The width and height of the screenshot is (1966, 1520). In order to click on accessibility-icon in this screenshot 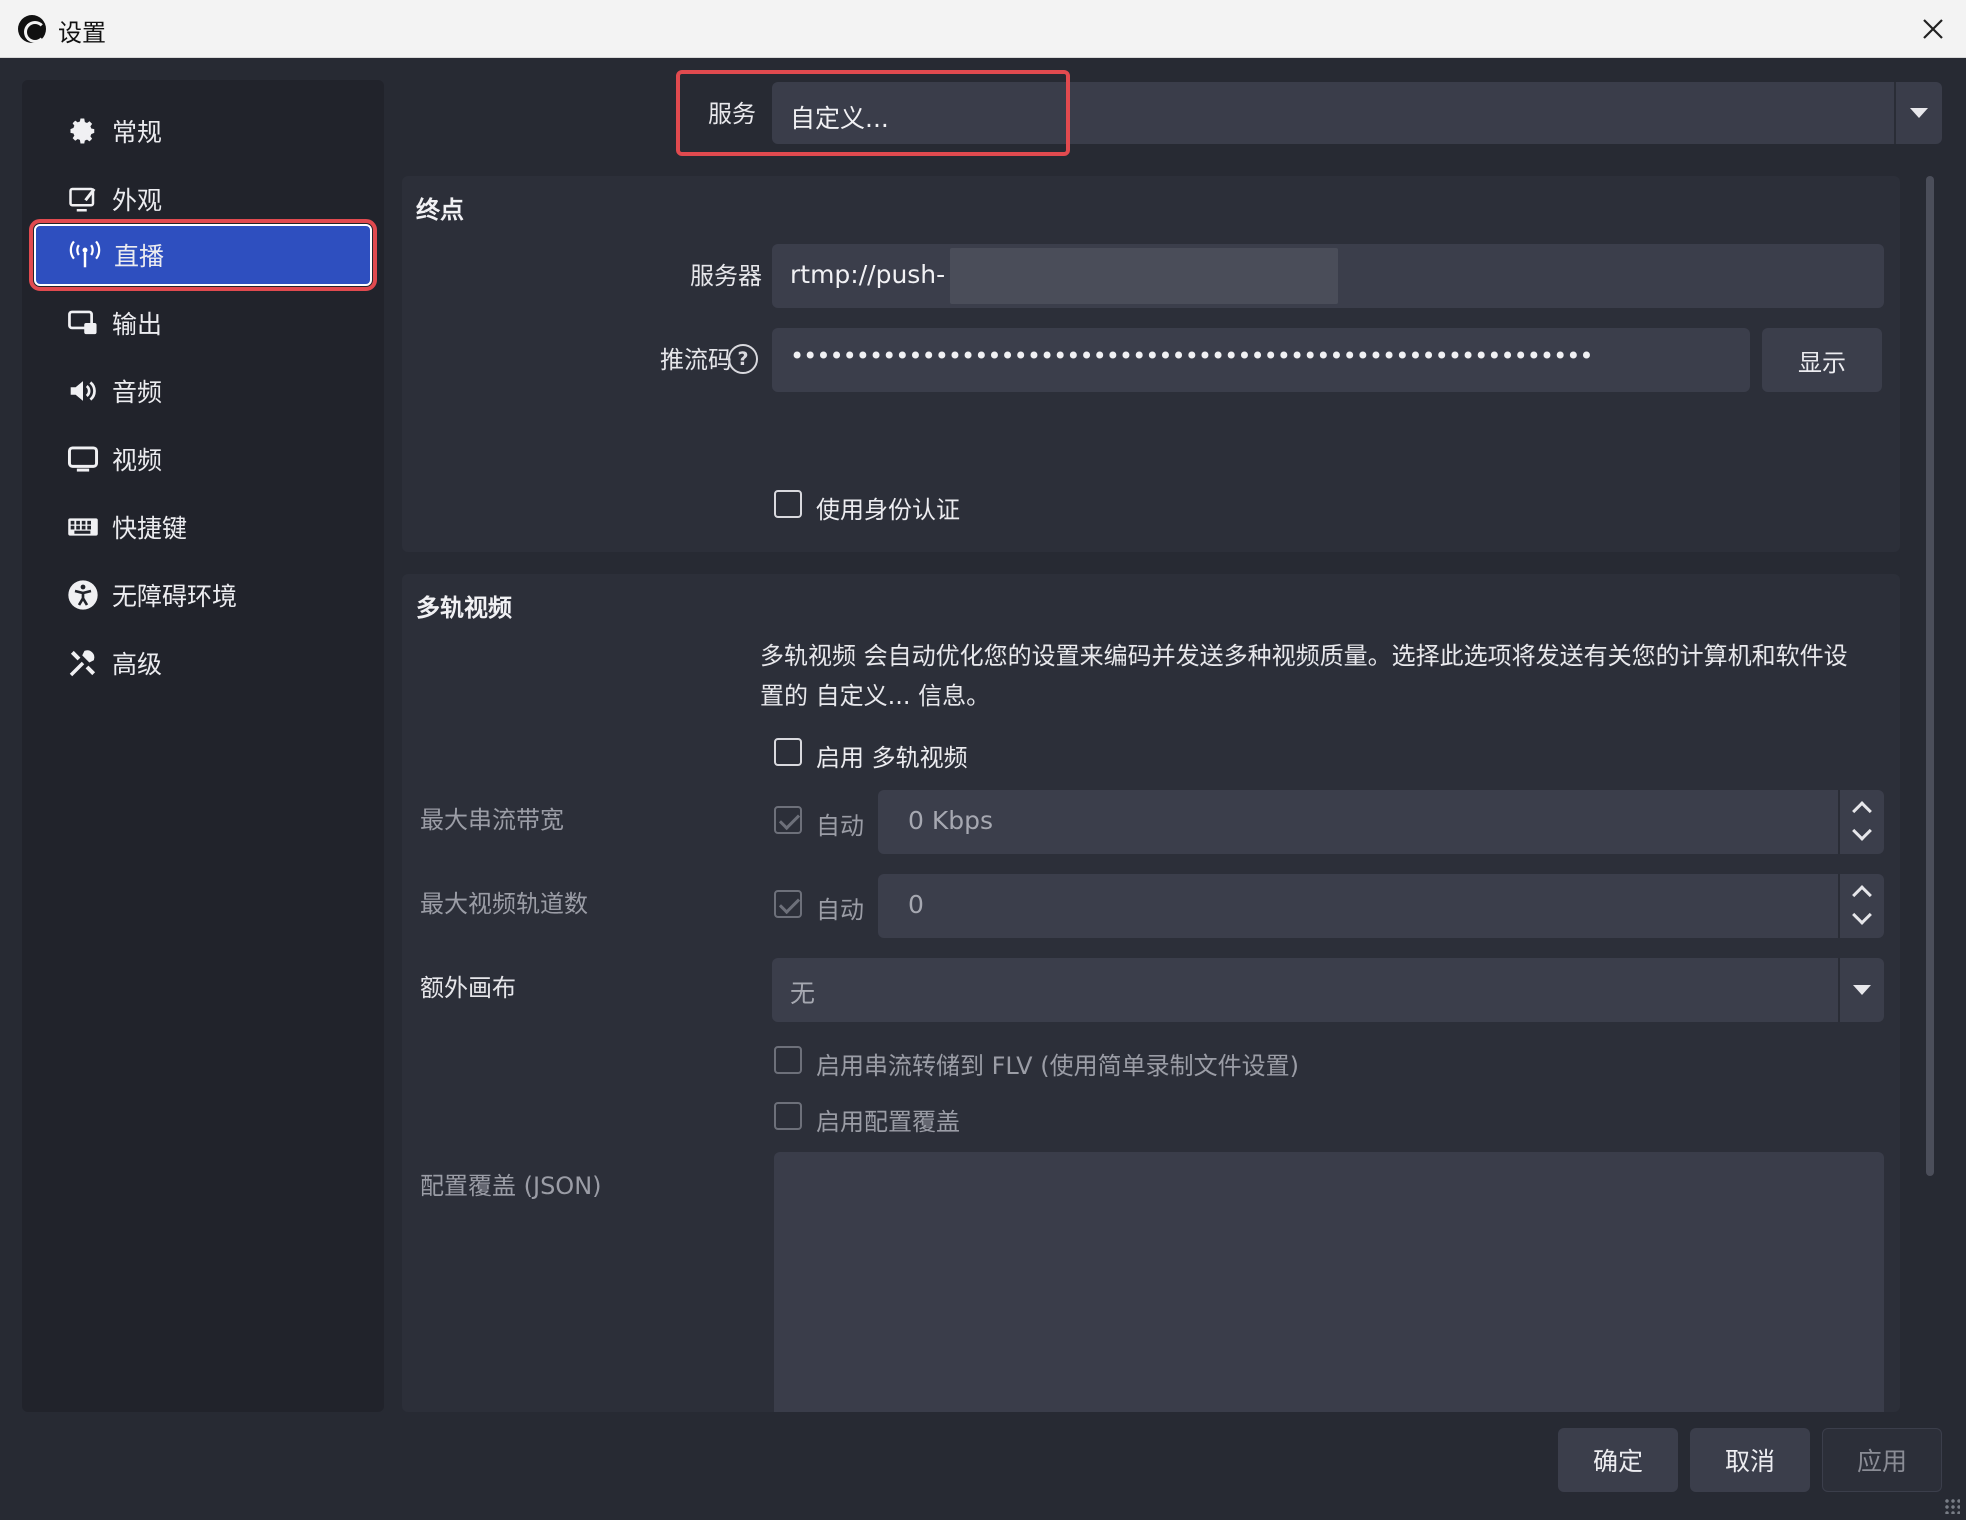, I will do `click(83, 595)`.